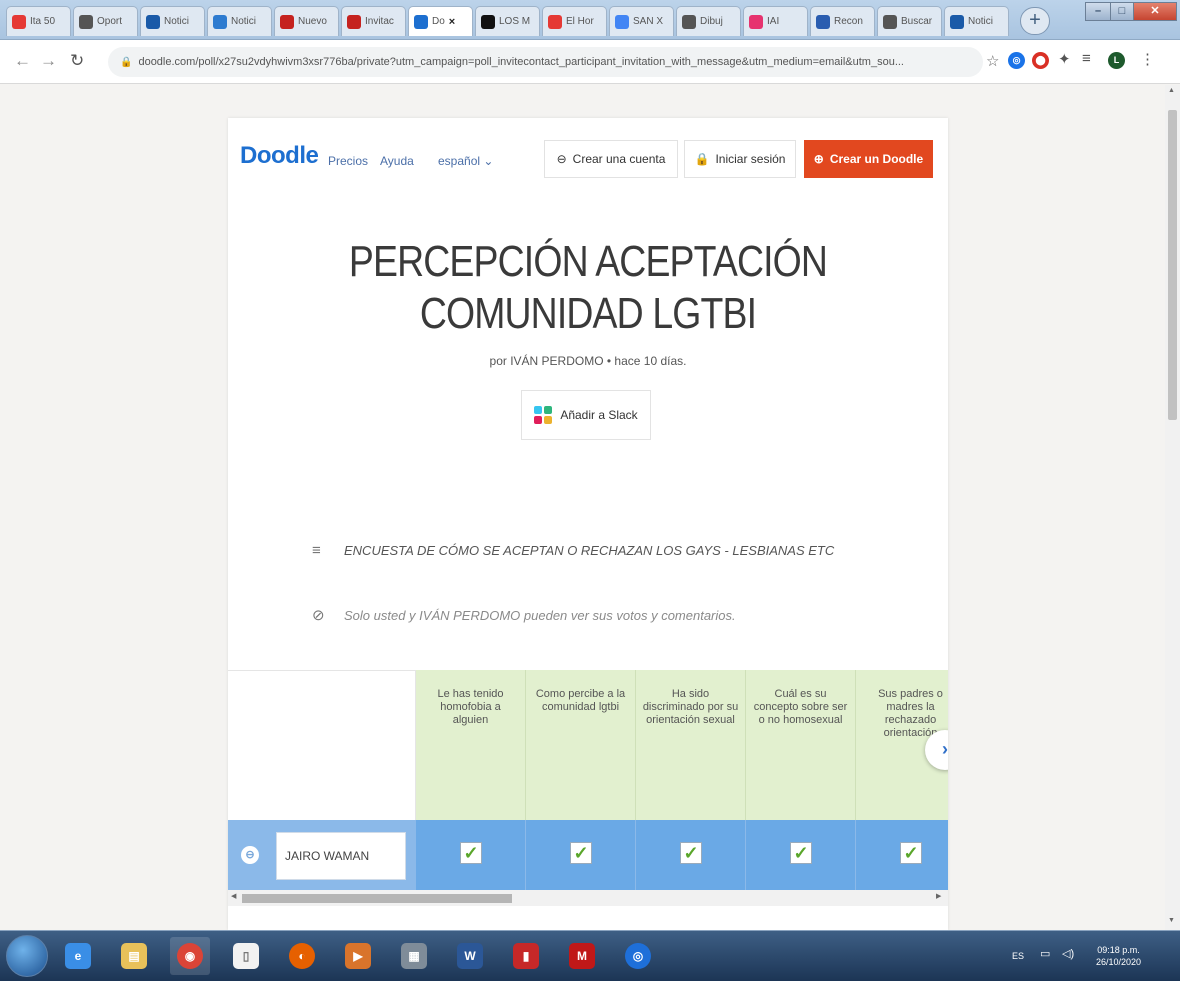 Image resolution: width=1180 pixels, height=981 pixels. I want to click on tab-title: Recon, so click(848, 21).